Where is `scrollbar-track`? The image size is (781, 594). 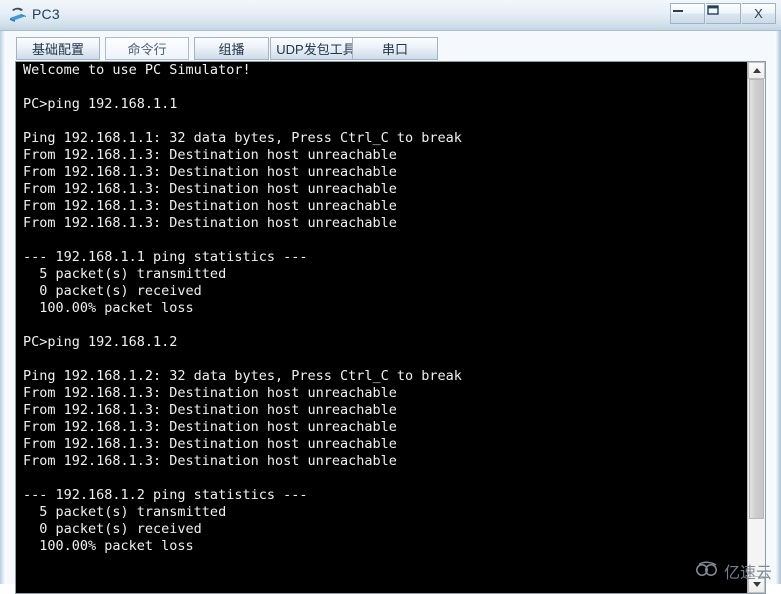 scrollbar-track is located at coordinates (756, 327).